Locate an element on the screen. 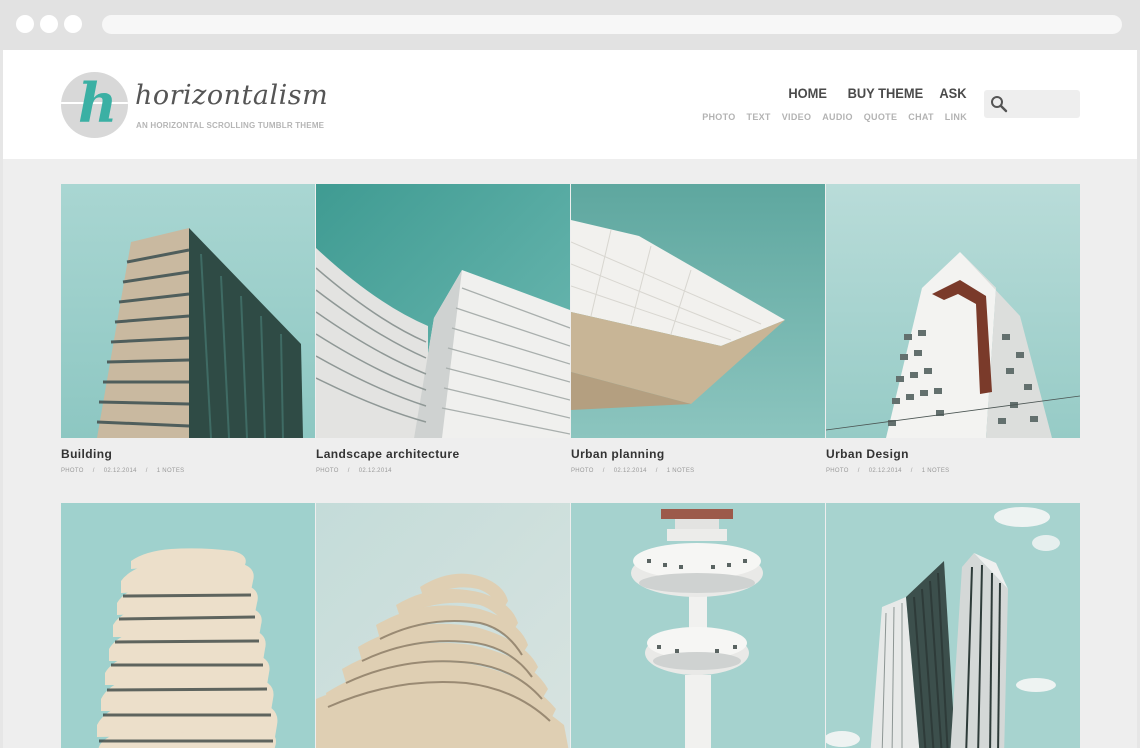 The width and height of the screenshot is (1140, 748). window-close-dot is located at coordinates (25, 24).